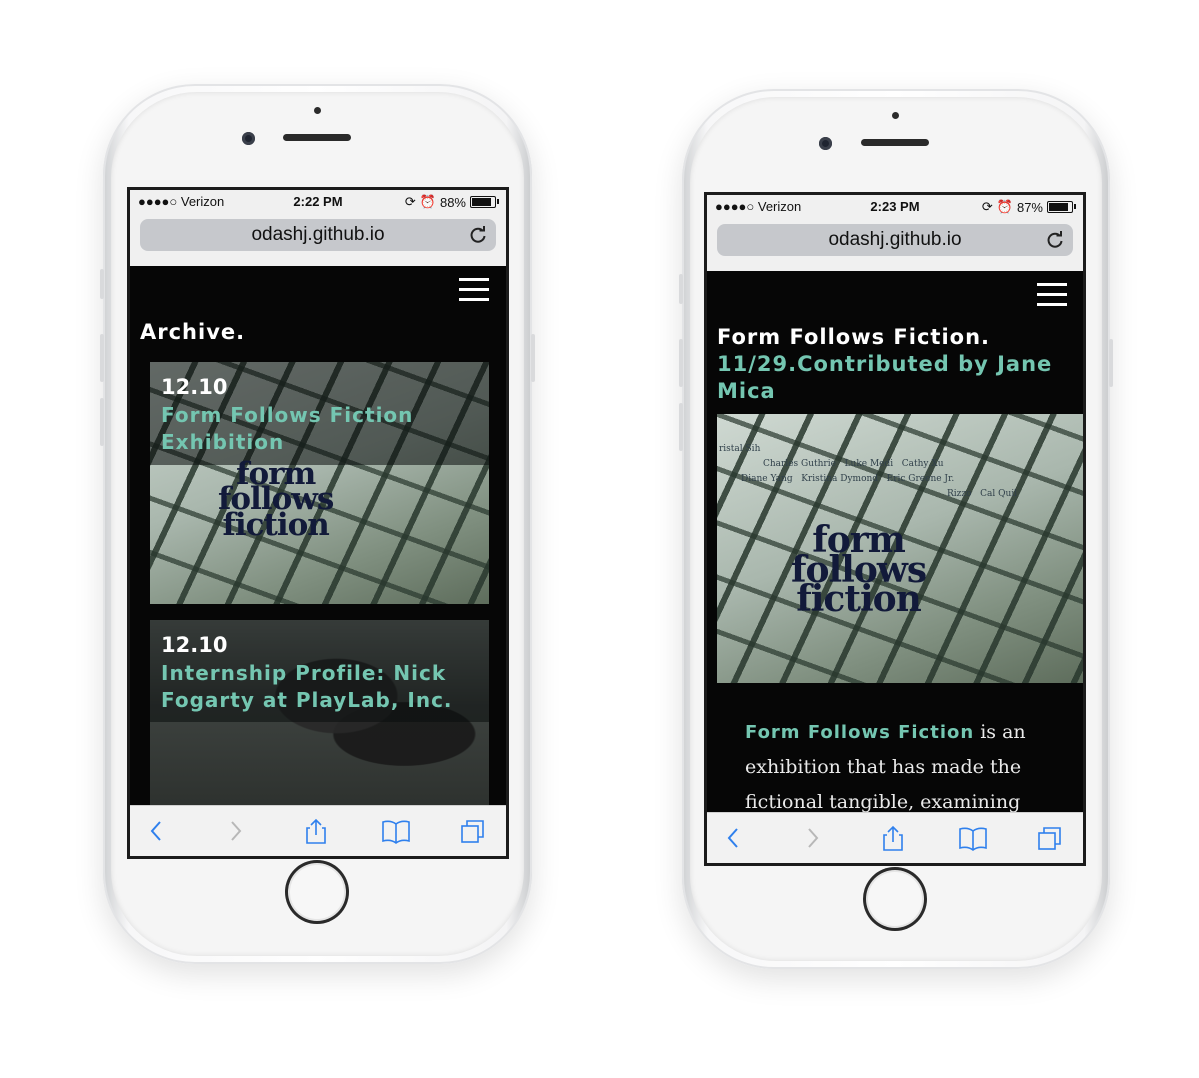 The image size is (1199, 1078). Describe the element at coordinates (920, 479) in the screenshot. I see `name-text: Eric Greene Jr.` at that location.